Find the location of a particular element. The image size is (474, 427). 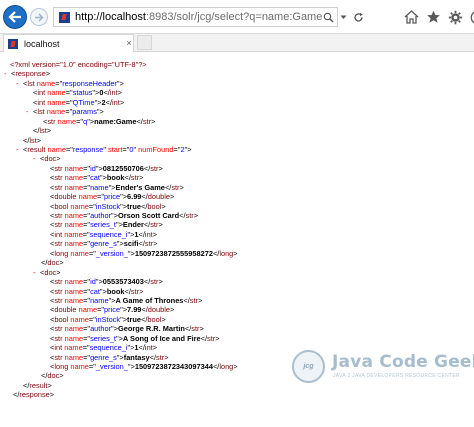

forward-arrow-icon is located at coordinates (39, 17).